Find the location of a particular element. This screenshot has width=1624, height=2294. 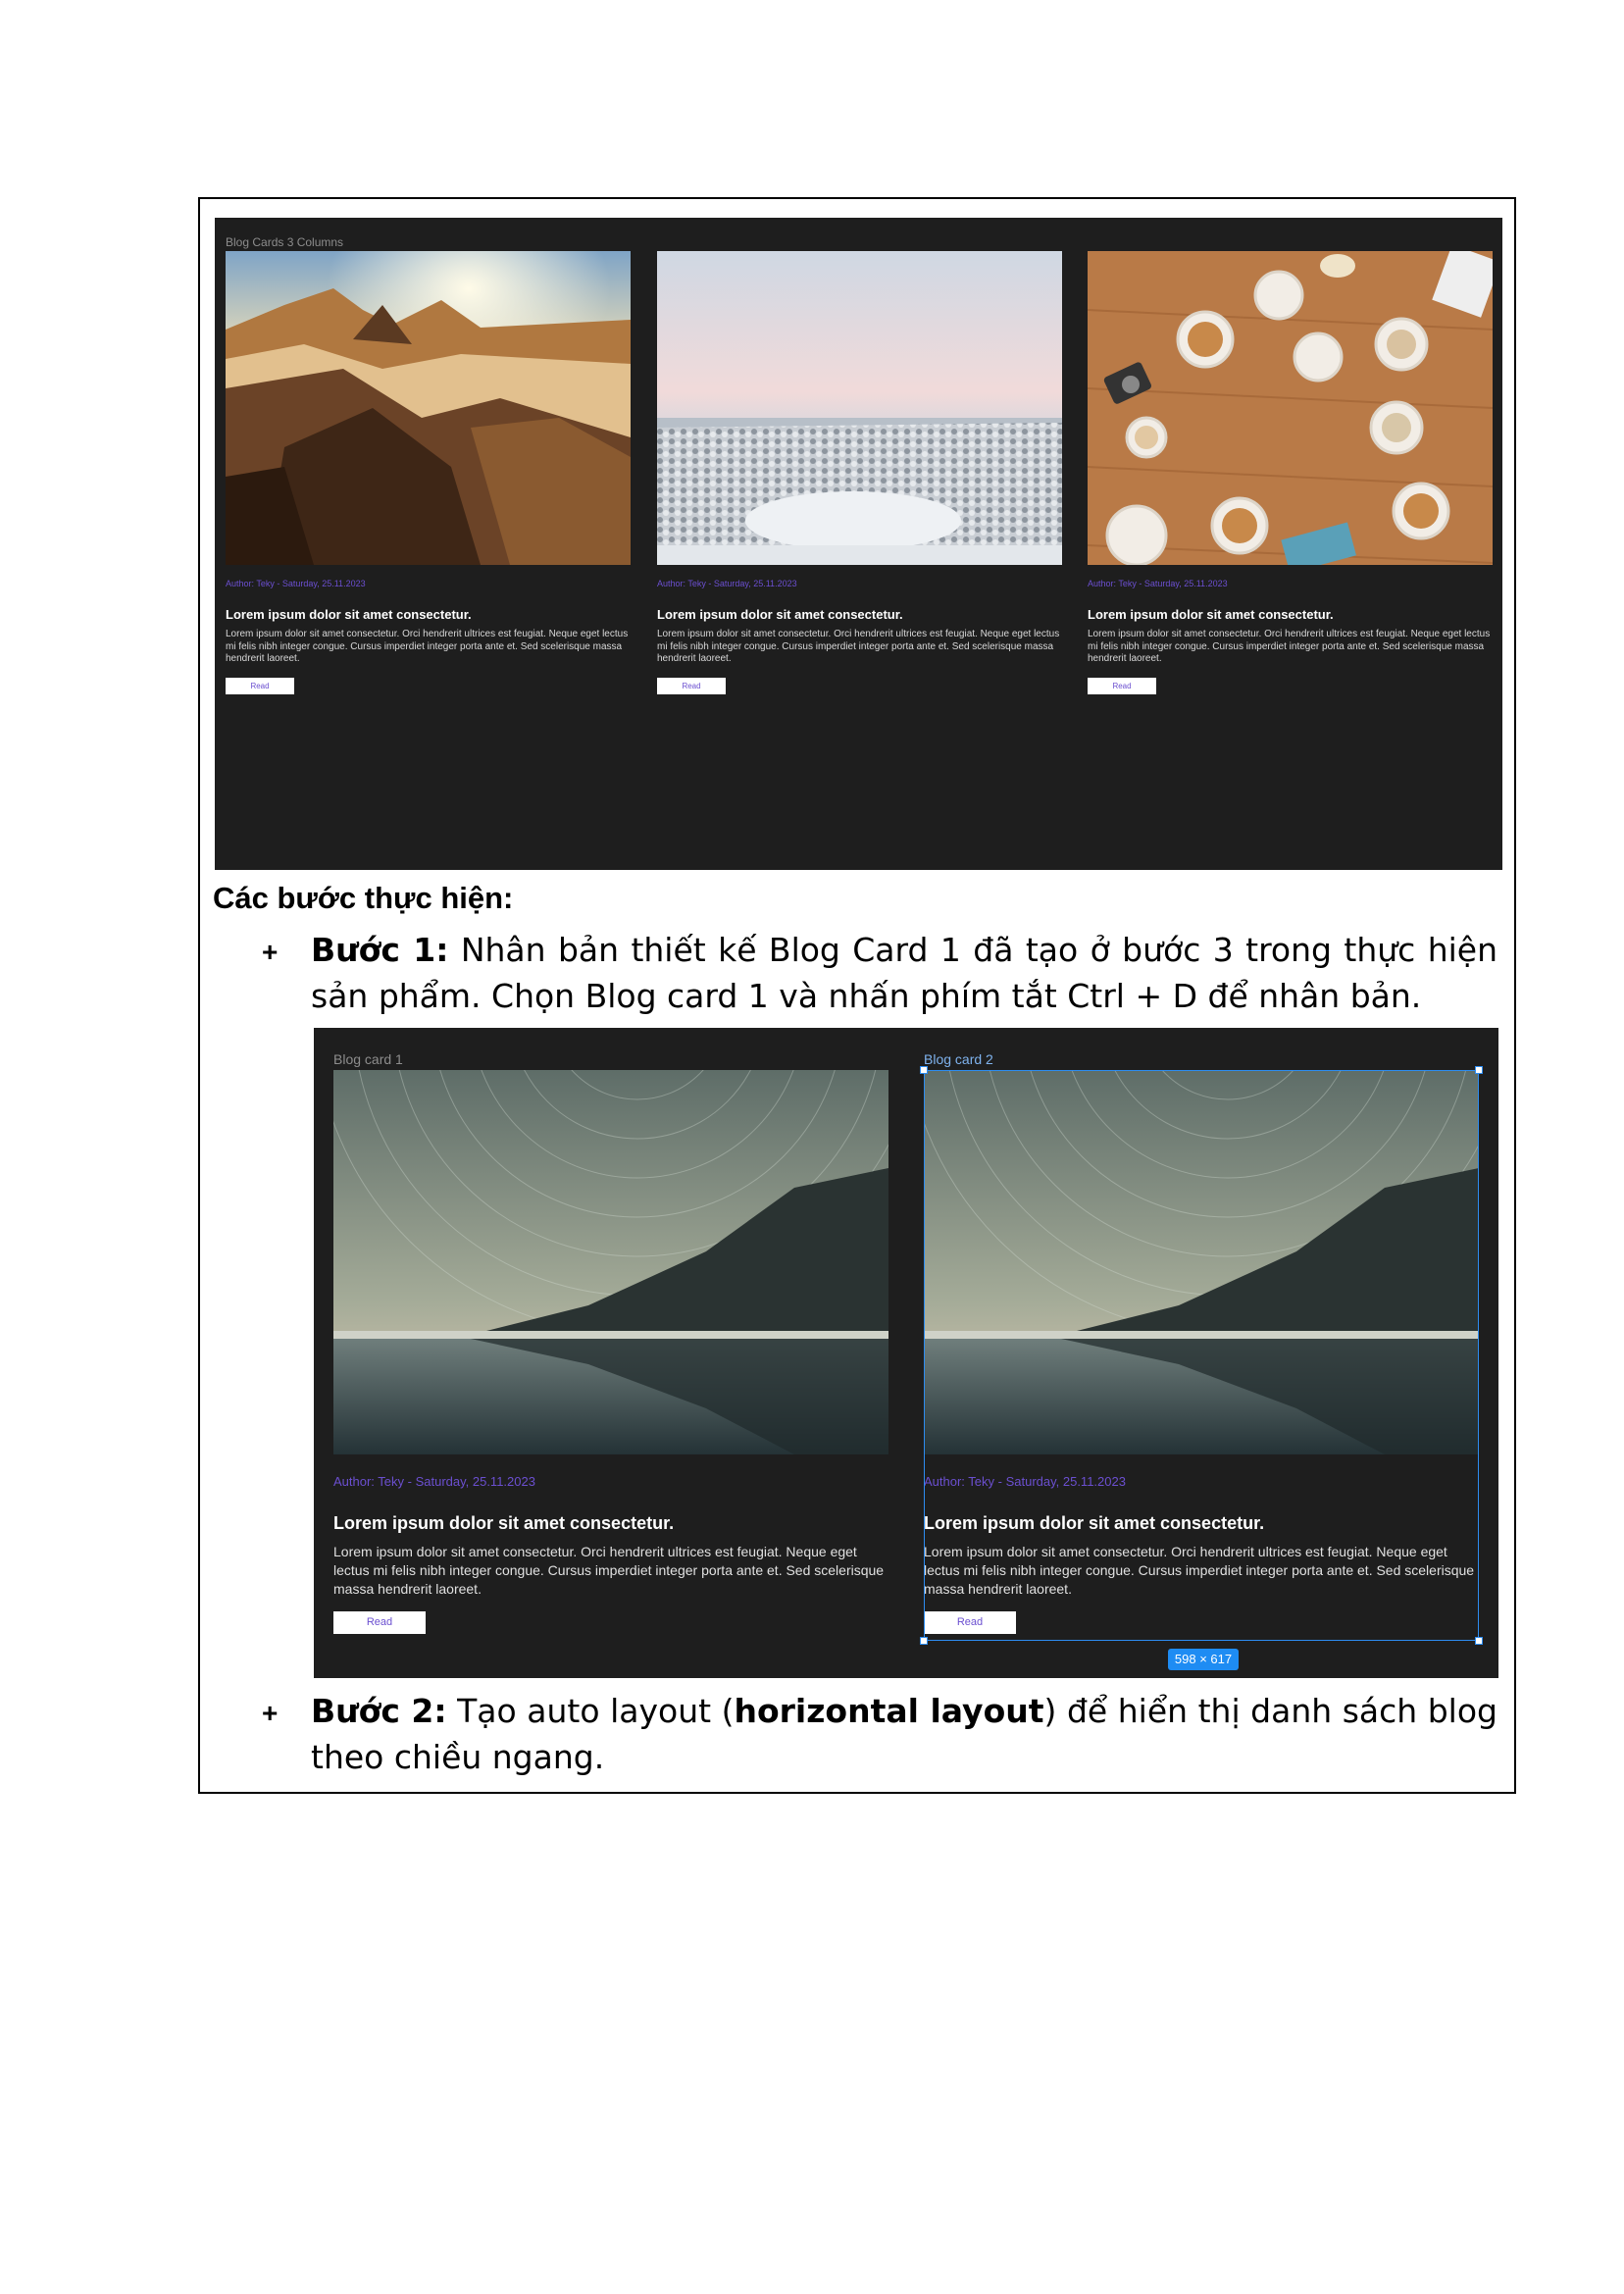

resize-handle-top-right is located at coordinates (1479, 1070).